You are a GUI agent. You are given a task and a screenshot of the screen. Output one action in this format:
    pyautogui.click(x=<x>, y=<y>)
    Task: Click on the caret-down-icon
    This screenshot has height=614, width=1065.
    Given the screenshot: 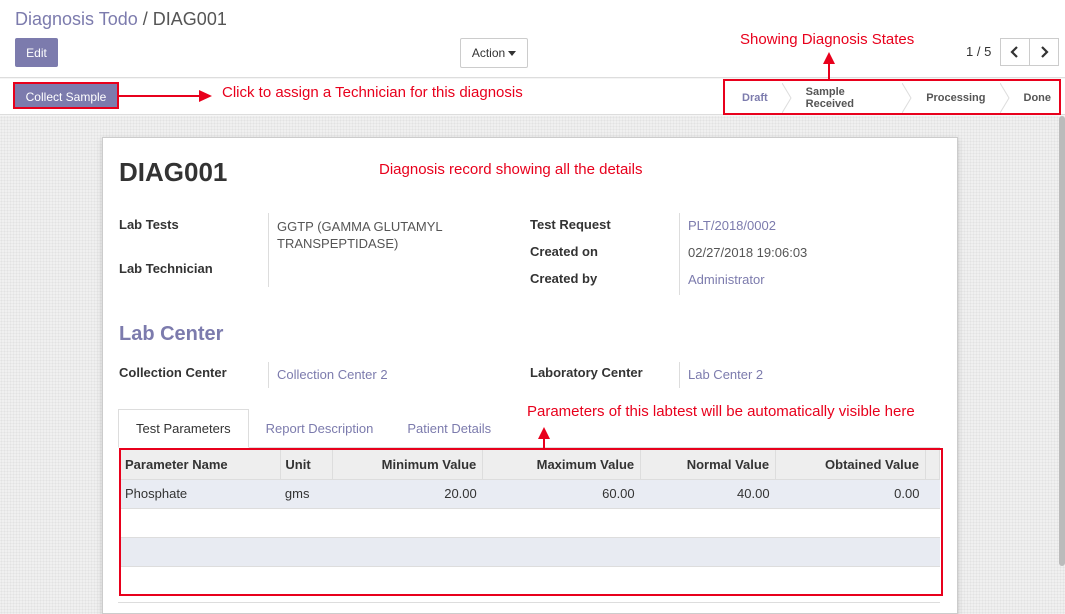 What is the action you would take?
    pyautogui.click(x=512, y=53)
    